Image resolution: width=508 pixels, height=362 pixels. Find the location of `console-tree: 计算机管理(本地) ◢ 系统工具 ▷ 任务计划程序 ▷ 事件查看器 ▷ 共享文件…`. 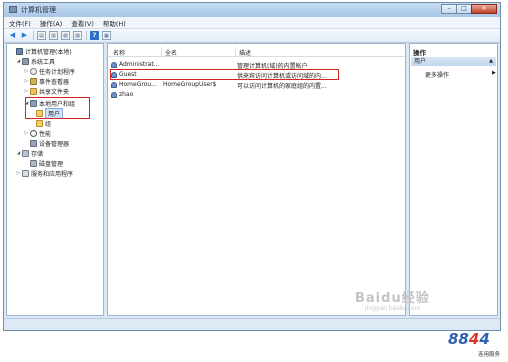

console-tree: 计算机管理(本地) ◢ 系统工具 ▷ 任务计划程序 ▷ 事件查看器 ▷ 共享文件… is located at coordinates (55, 179).